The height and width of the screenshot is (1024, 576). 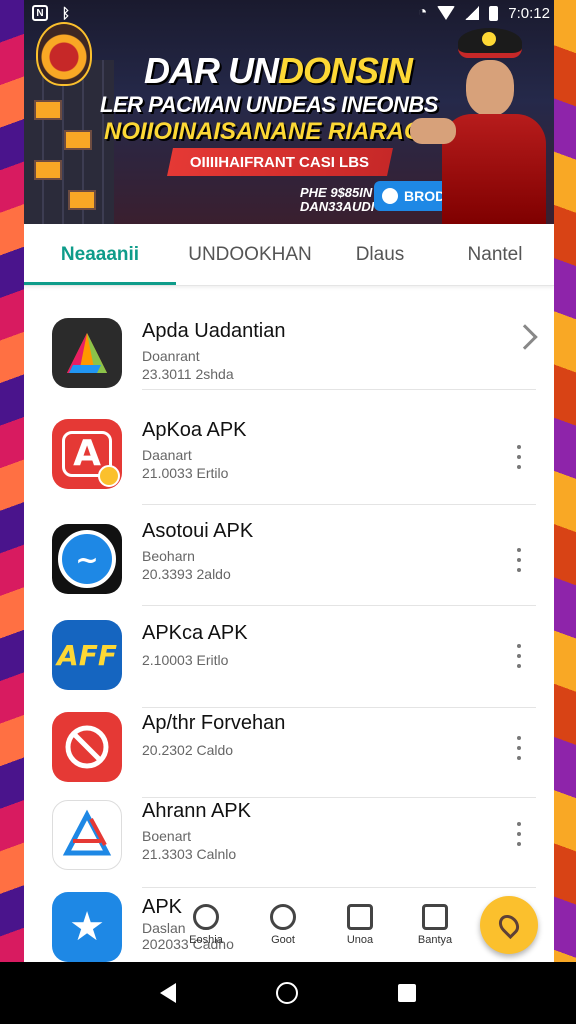 What do you see at coordinates (87, 747) in the screenshot?
I see `prohibited-icon` at bounding box center [87, 747].